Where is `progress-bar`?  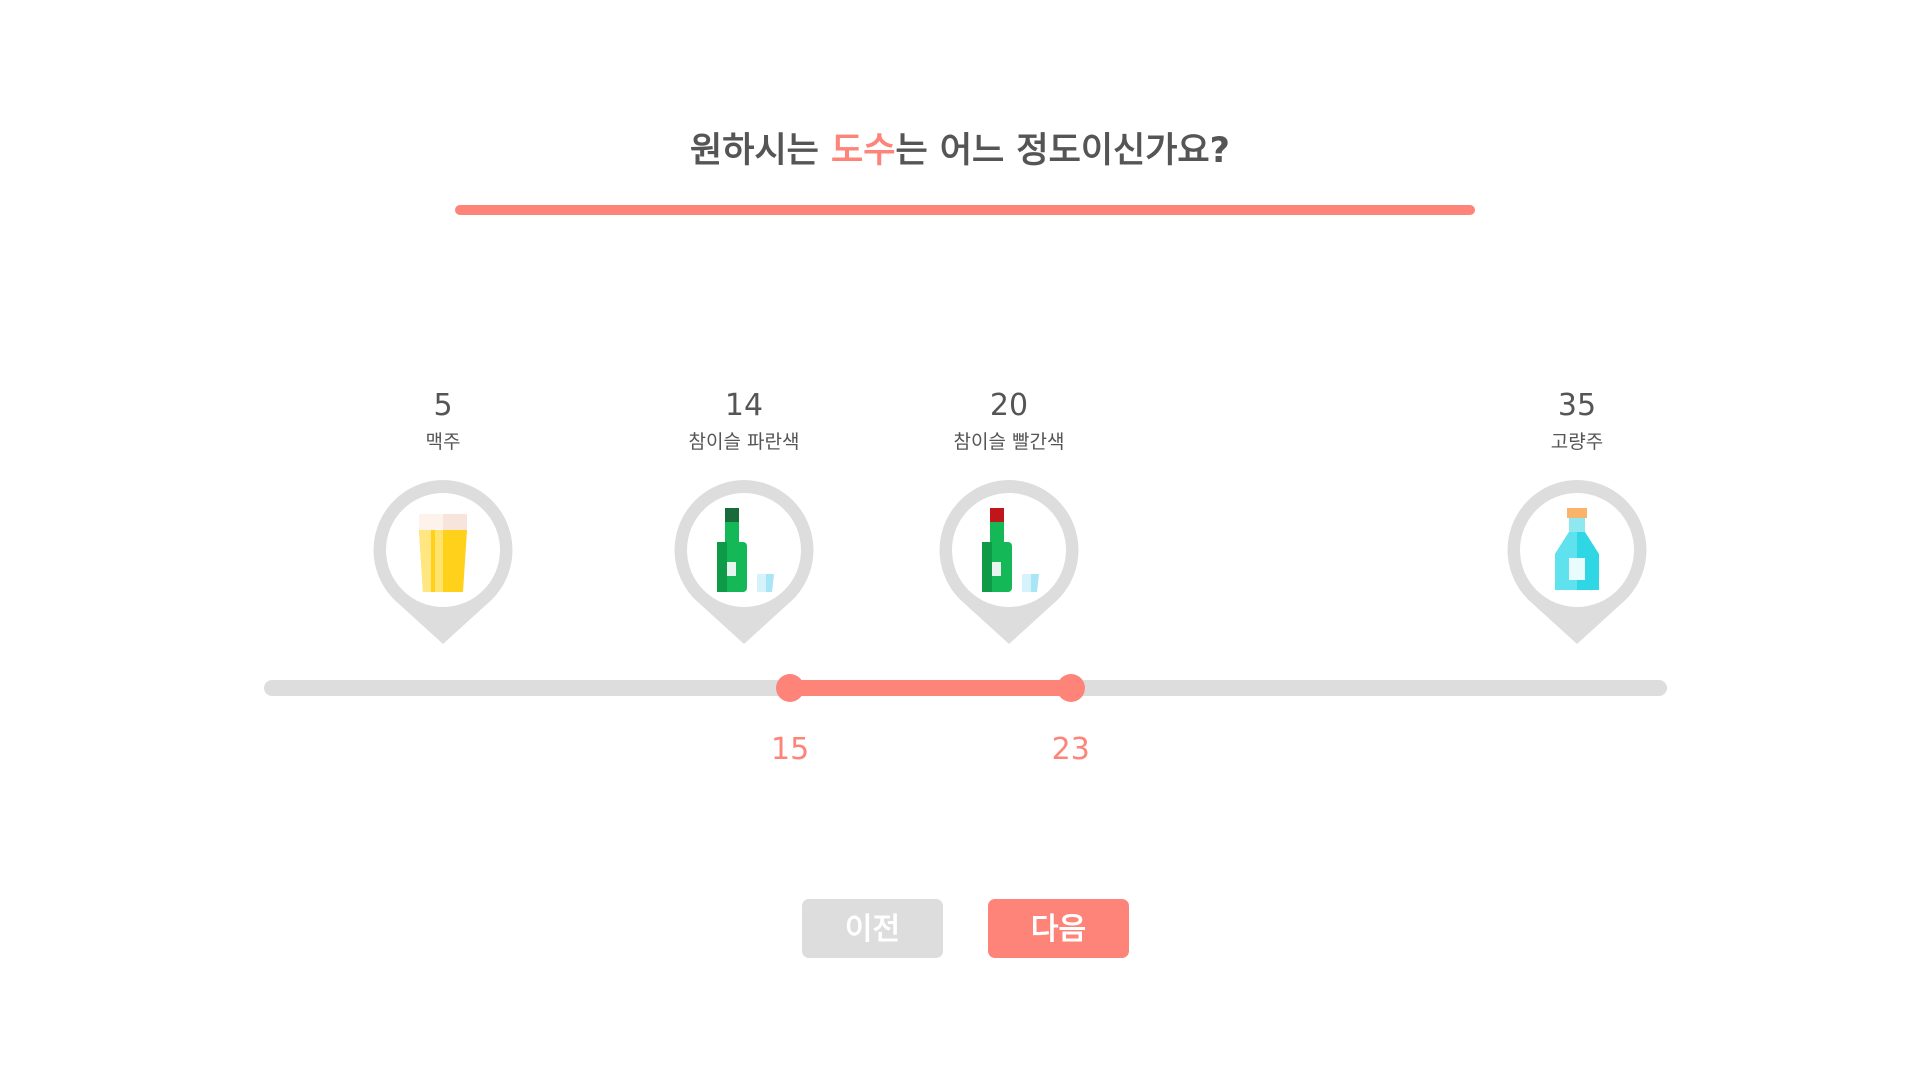 progress-bar is located at coordinates (965, 210).